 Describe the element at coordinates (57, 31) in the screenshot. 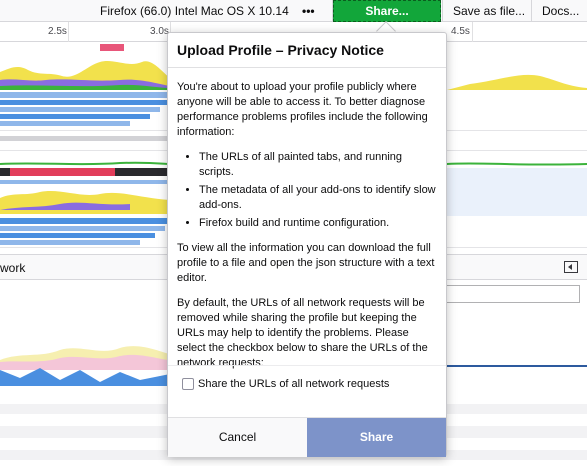

I see `ruler-tick-label: 2.5s` at that location.